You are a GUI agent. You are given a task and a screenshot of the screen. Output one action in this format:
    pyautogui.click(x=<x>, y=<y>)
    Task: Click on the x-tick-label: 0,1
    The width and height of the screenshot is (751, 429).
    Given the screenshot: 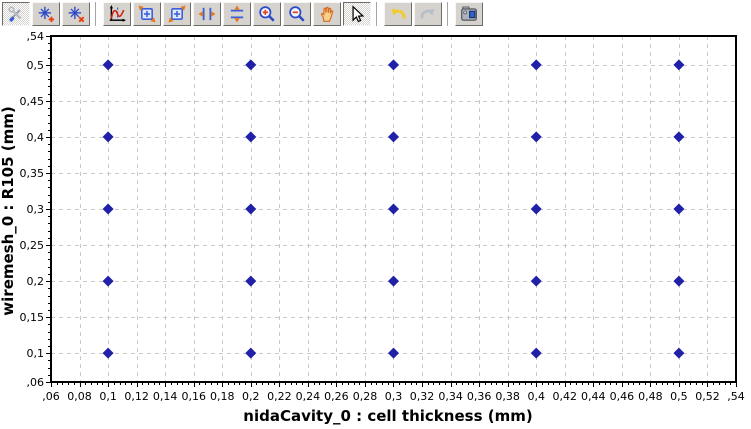 What is the action you would take?
    pyautogui.click(x=108, y=396)
    